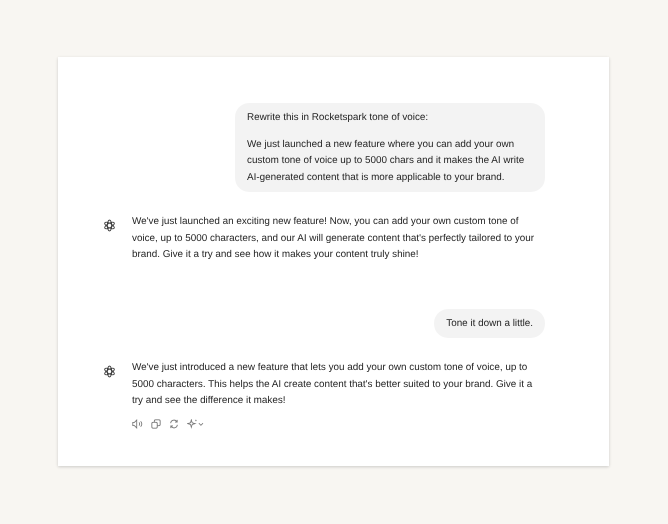 Image resolution: width=668 pixels, height=524 pixels. What do you see at coordinates (386, 161) in the screenshot?
I see `message-text: We just launched a new feature where you can add your own custom tone of voice up to 5000 chars and it makes the AI write AI-generated content that is more applicable to your brand.` at bounding box center [386, 161].